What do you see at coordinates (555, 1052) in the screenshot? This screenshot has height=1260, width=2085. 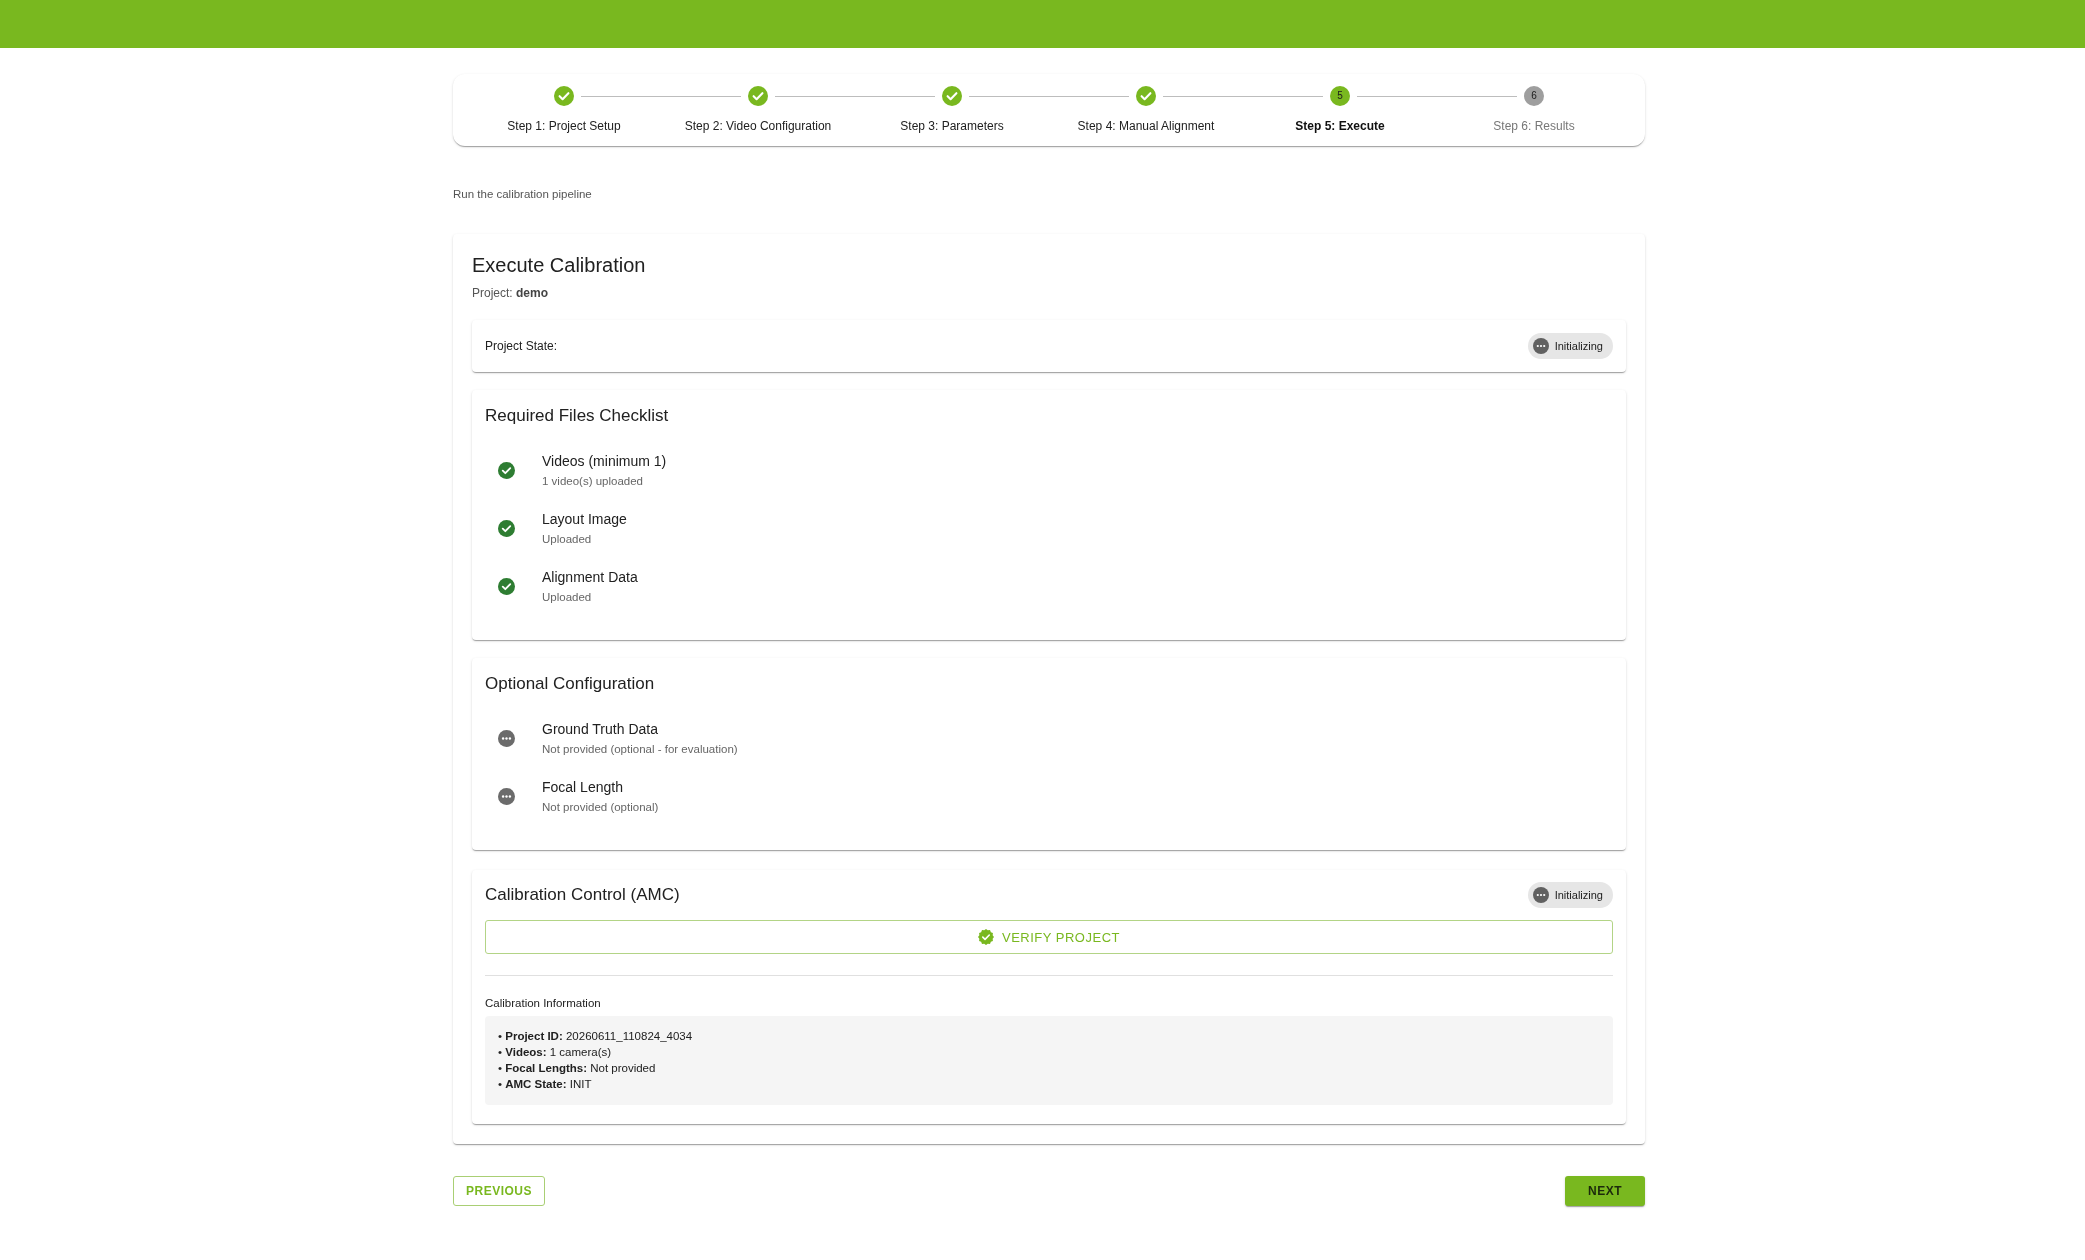 I see `info-line: • Videos: 1 camera(s)` at bounding box center [555, 1052].